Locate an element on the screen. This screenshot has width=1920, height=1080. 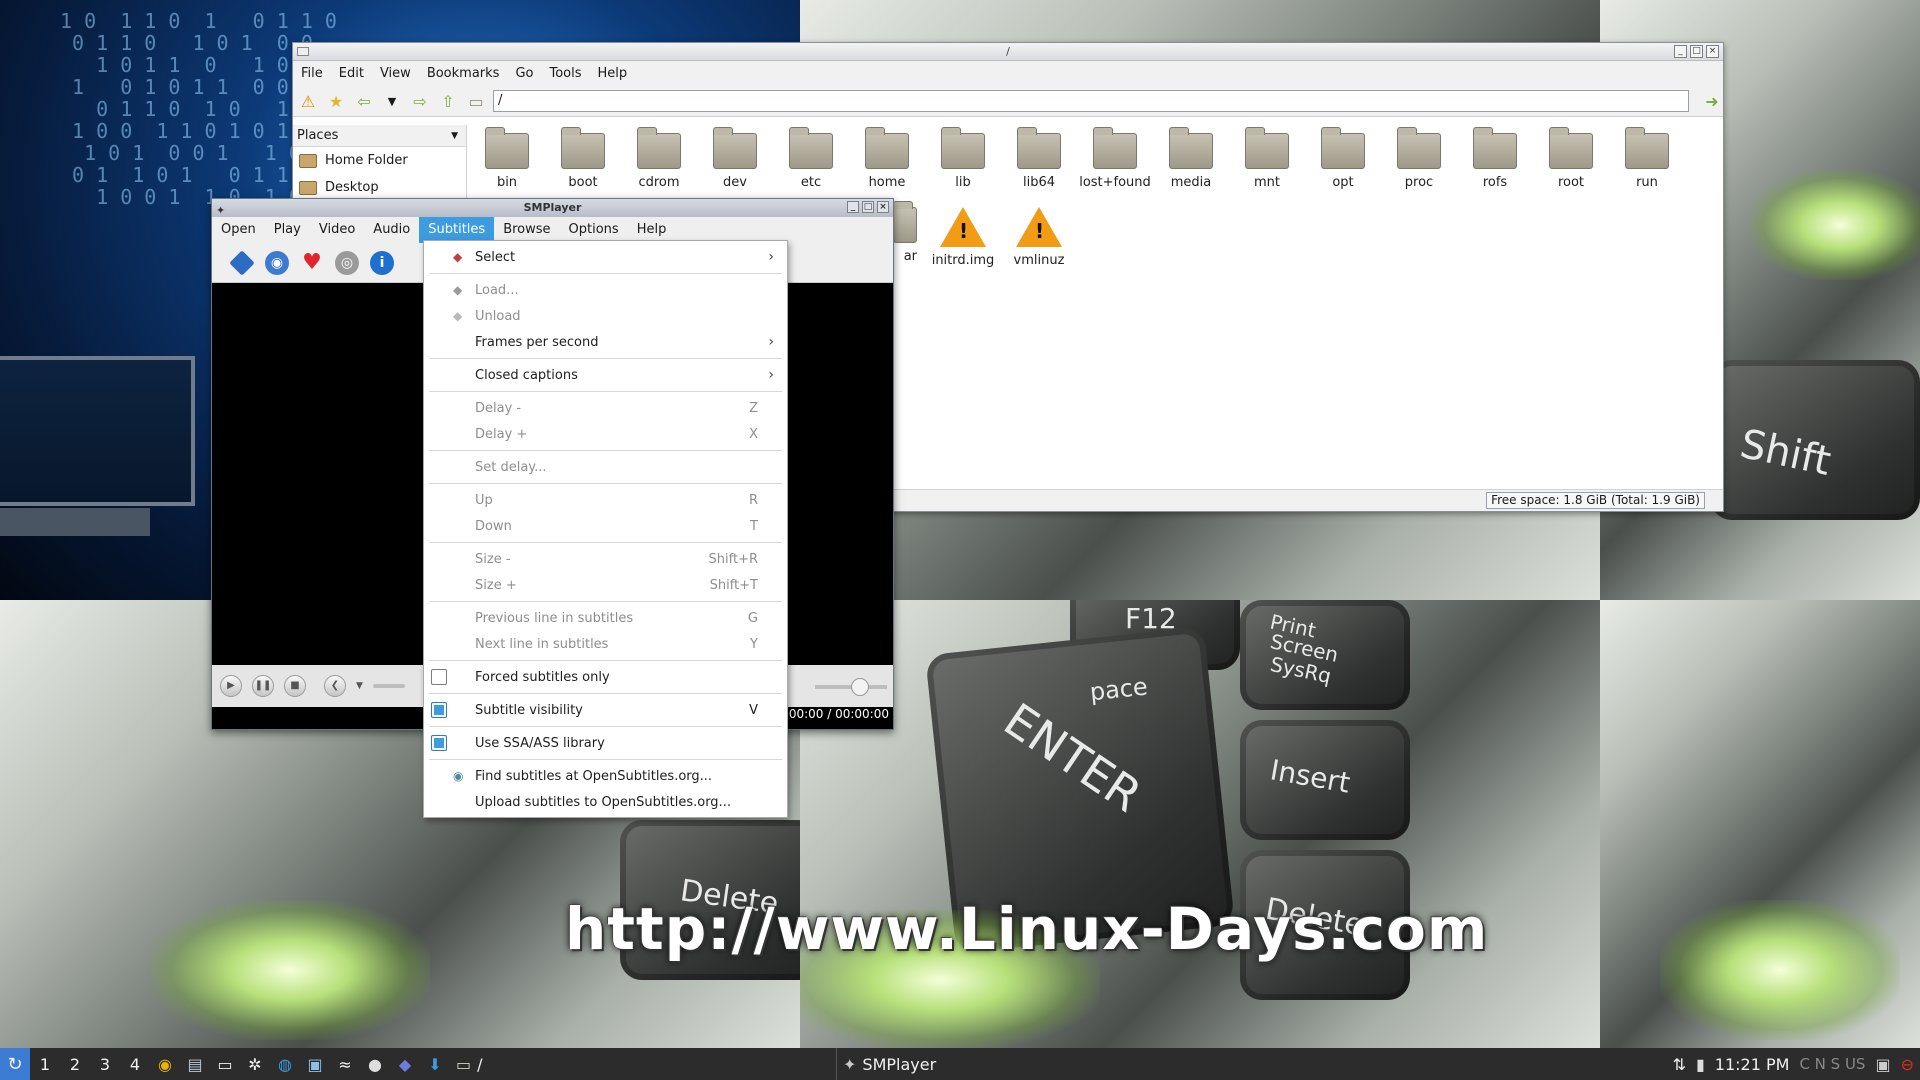
open-url-icon: ◉ is located at coordinates (277, 262).